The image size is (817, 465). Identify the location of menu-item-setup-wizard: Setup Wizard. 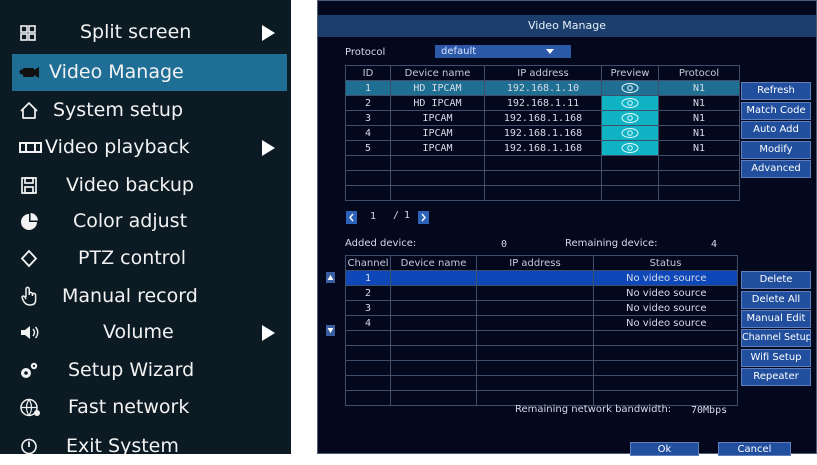
(149, 370).